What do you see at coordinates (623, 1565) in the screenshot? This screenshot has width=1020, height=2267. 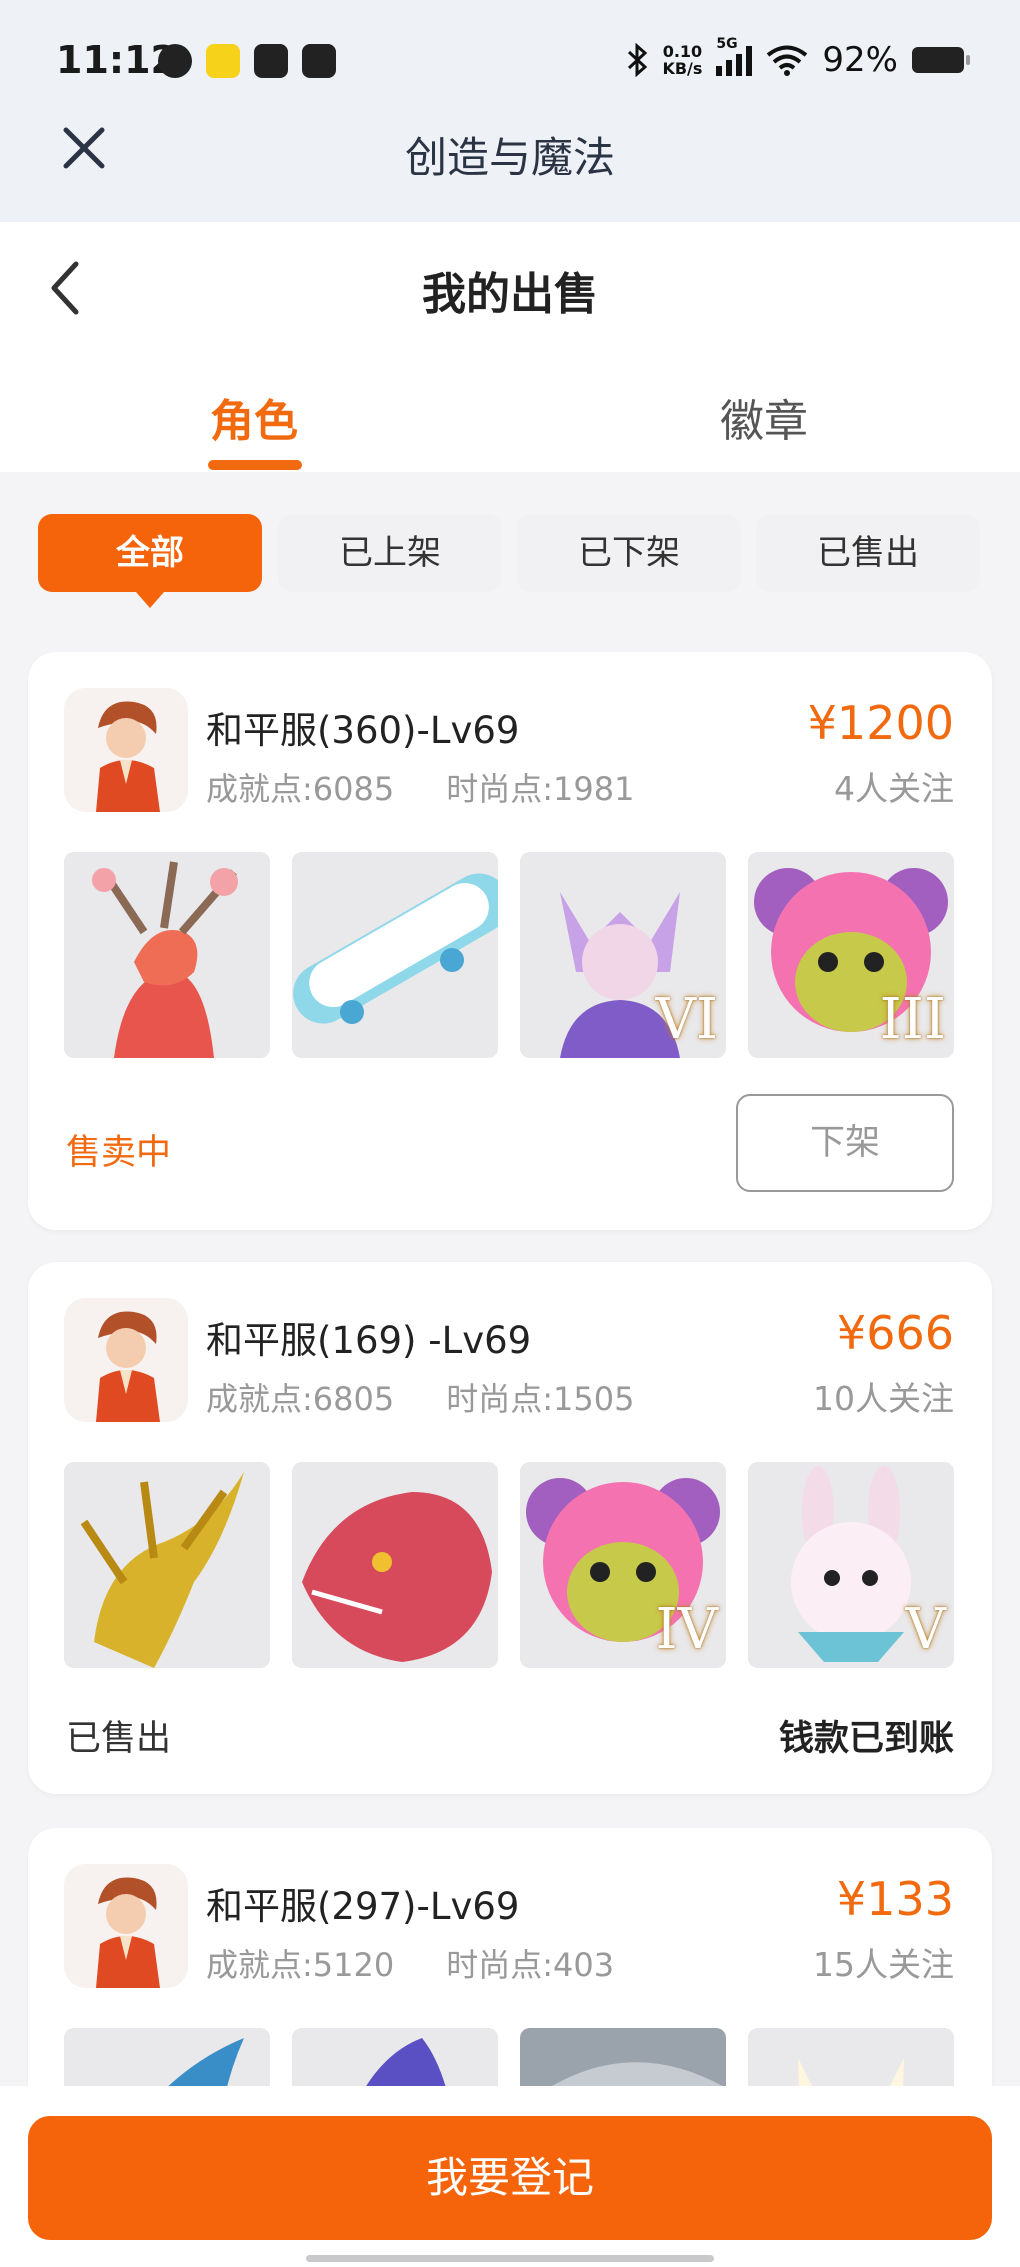 I see `pink-bear-mask-icon: IV` at bounding box center [623, 1565].